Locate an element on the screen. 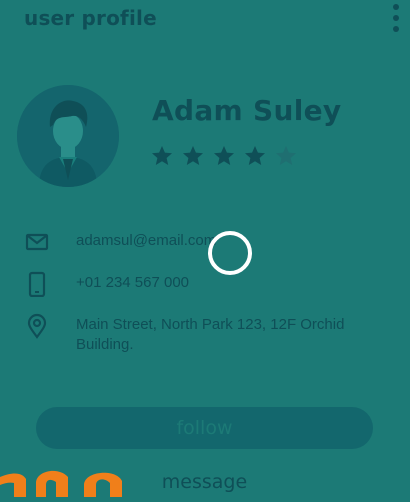 The height and width of the screenshot is (502, 410). person-icon is located at coordinates (68, 136).